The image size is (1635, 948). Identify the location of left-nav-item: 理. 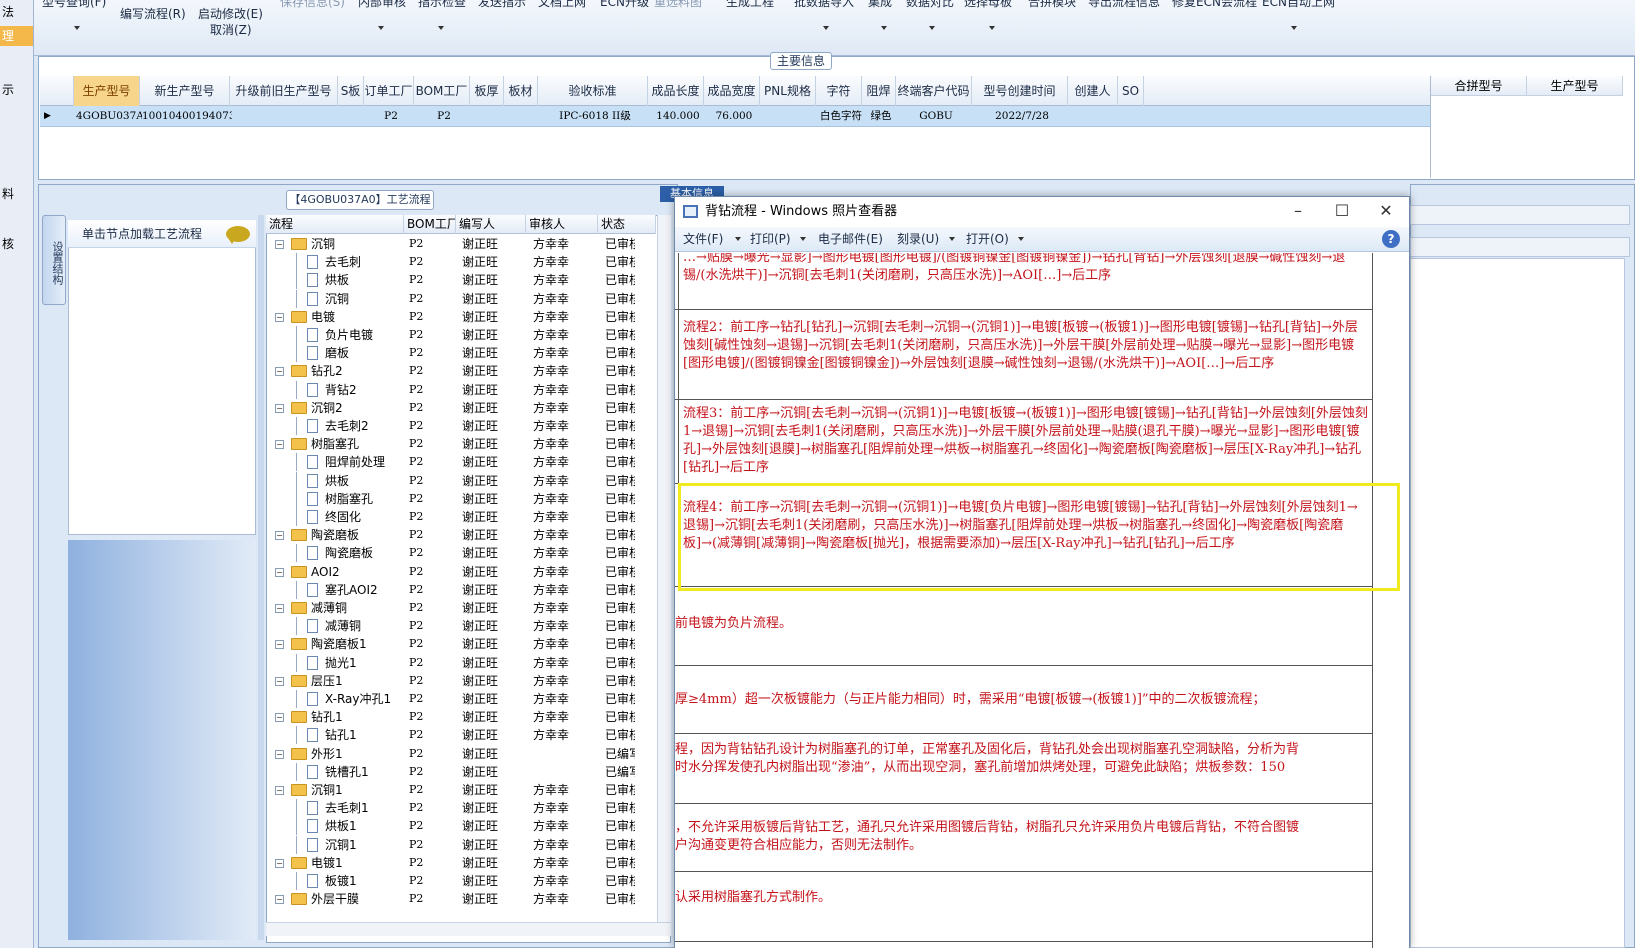
(16, 36).